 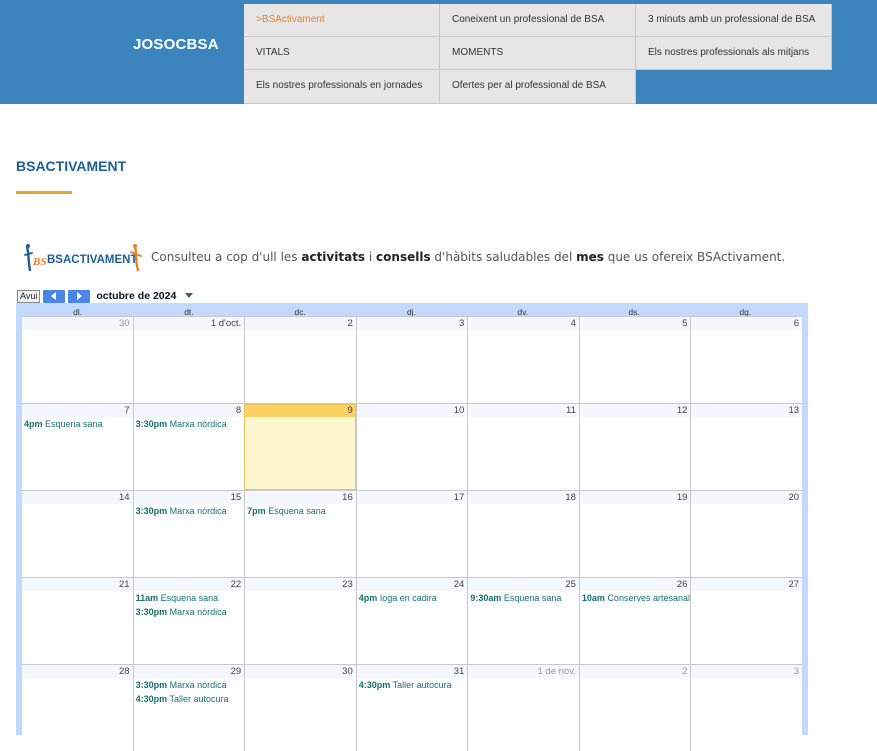 What do you see at coordinates (79, 296) in the screenshot?
I see `next-month-button` at bounding box center [79, 296].